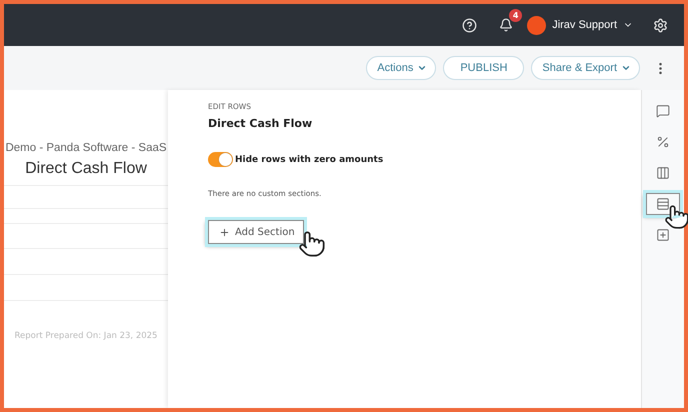 This screenshot has height=412, width=688. I want to click on toggle-switch, so click(220, 159).